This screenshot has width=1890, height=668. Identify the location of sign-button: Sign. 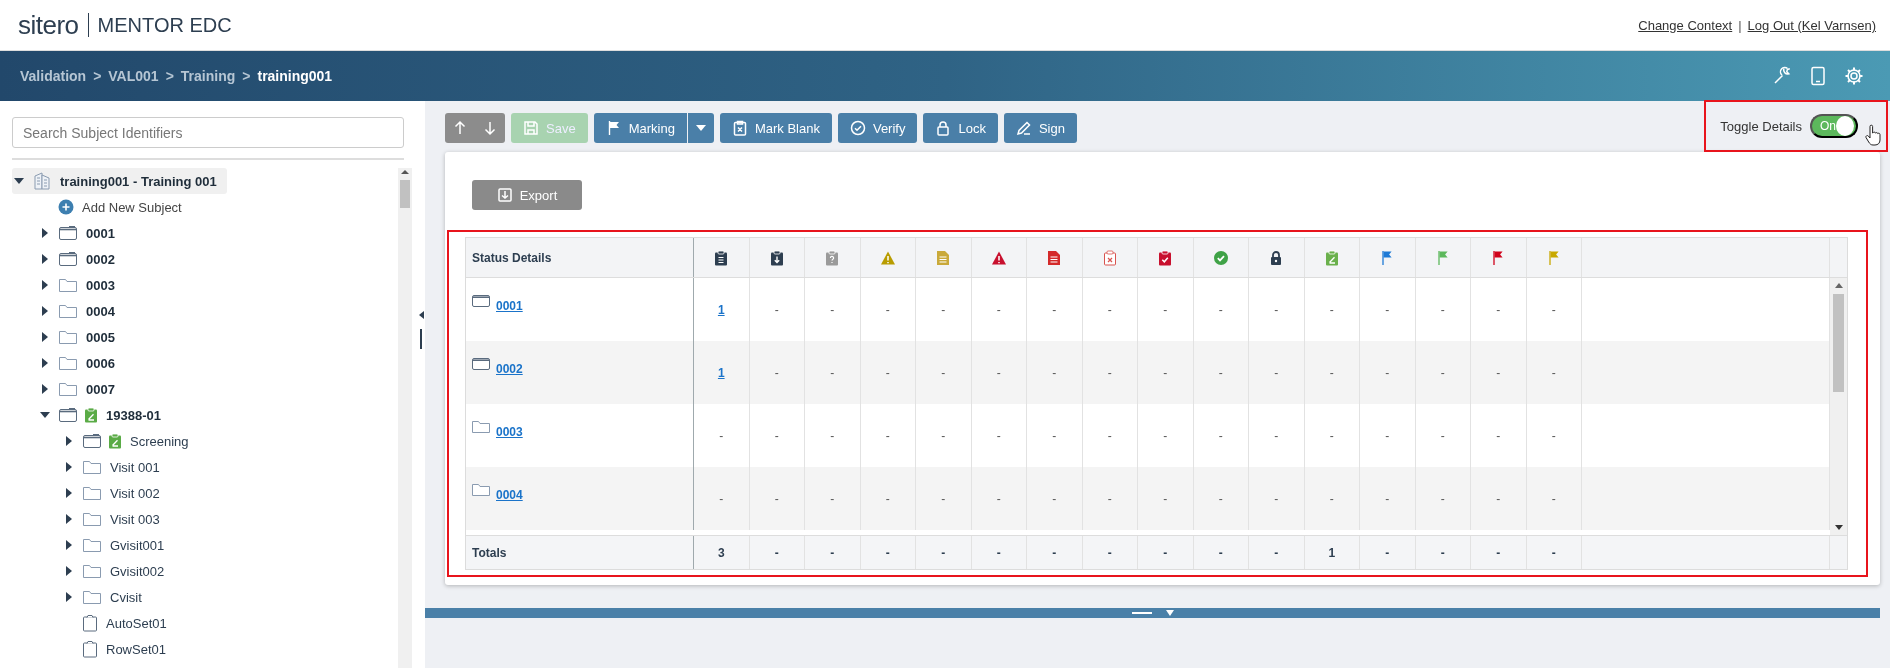
(1040, 128).